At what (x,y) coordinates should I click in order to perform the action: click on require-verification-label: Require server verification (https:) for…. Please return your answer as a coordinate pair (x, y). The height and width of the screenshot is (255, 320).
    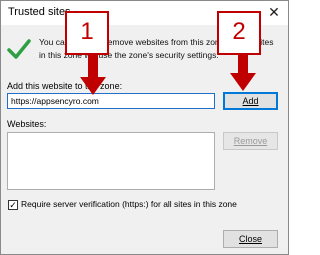
    Looking at the image, I should click on (129, 204).